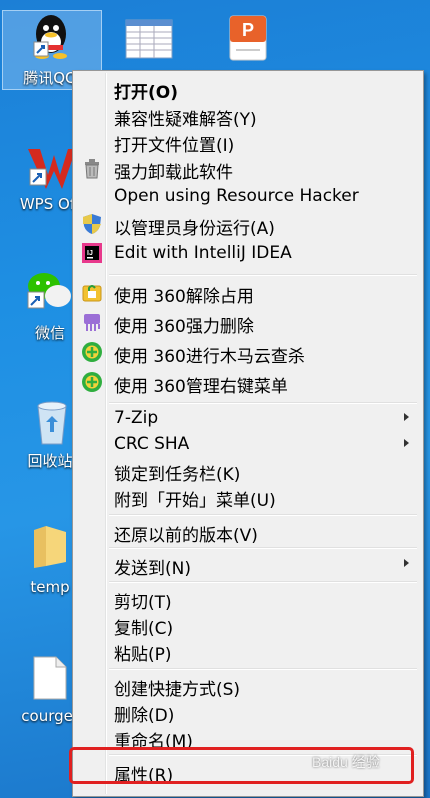 The width and height of the screenshot is (430, 798). What do you see at coordinates (186, 536) in the screenshot?
I see `menu-item-label: 还原以前的版本(V)` at bounding box center [186, 536].